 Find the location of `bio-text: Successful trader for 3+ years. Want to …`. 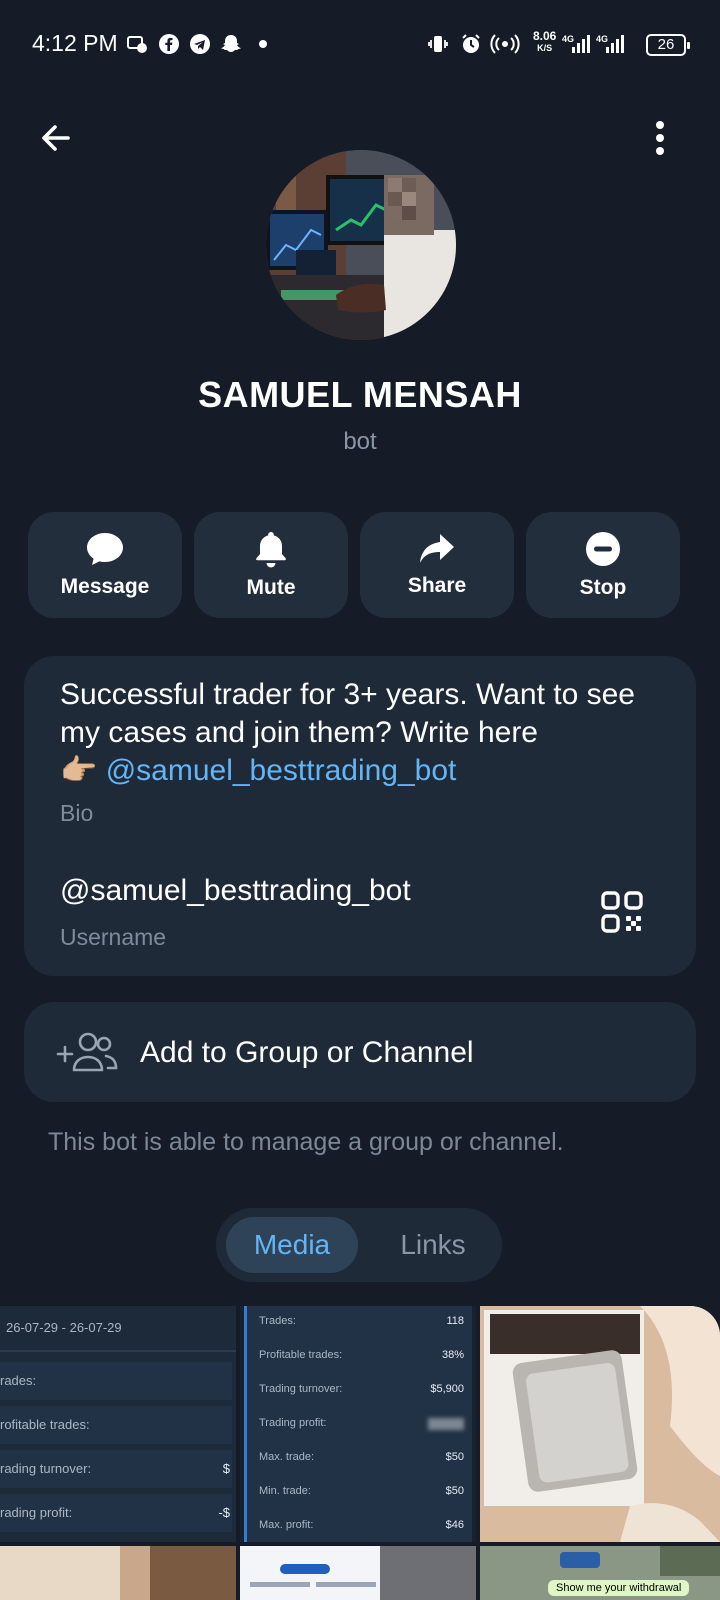

bio-text: Successful trader for 3+ years. Want to … is located at coordinates (360, 733).